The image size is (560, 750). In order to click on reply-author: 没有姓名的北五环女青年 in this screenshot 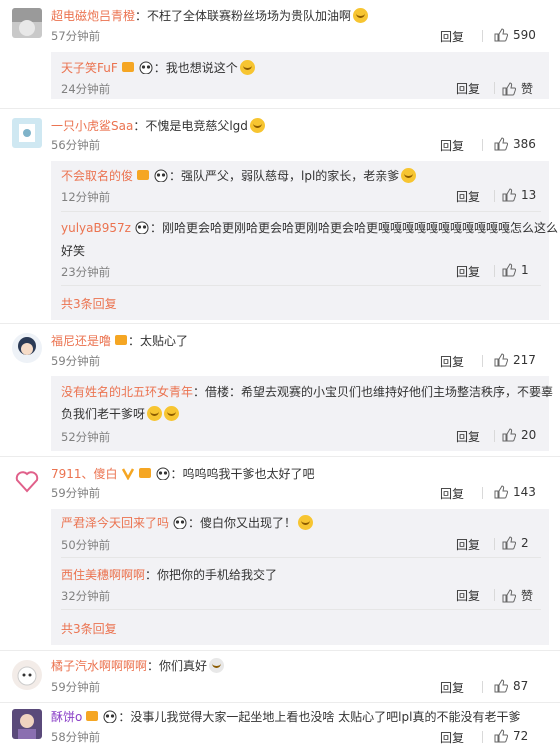, I will do `click(127, 392)`.